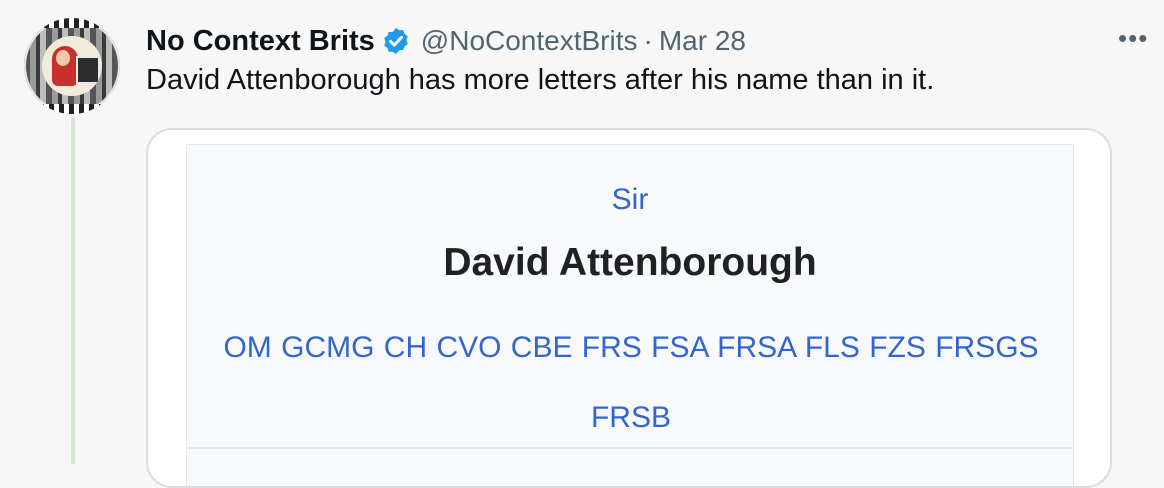 This screenshot has height=488, width=1164. I want to click on avatar-chalkboard, so click(88, 70).